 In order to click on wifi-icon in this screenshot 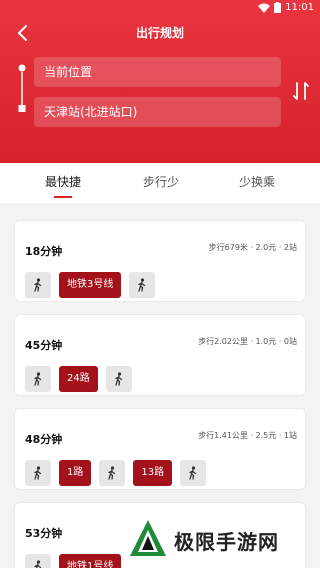, I will do `click(264, 8)`.